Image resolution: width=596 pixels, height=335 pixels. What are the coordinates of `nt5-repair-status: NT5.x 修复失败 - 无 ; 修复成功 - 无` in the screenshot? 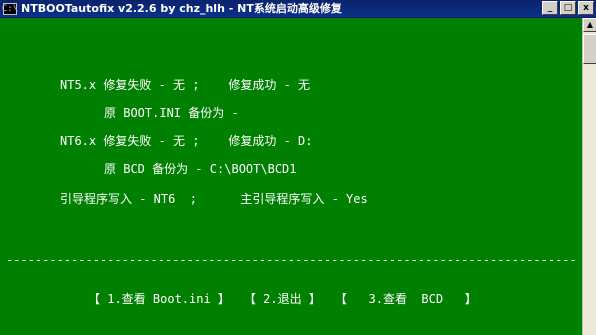 It's located at (185, 85).